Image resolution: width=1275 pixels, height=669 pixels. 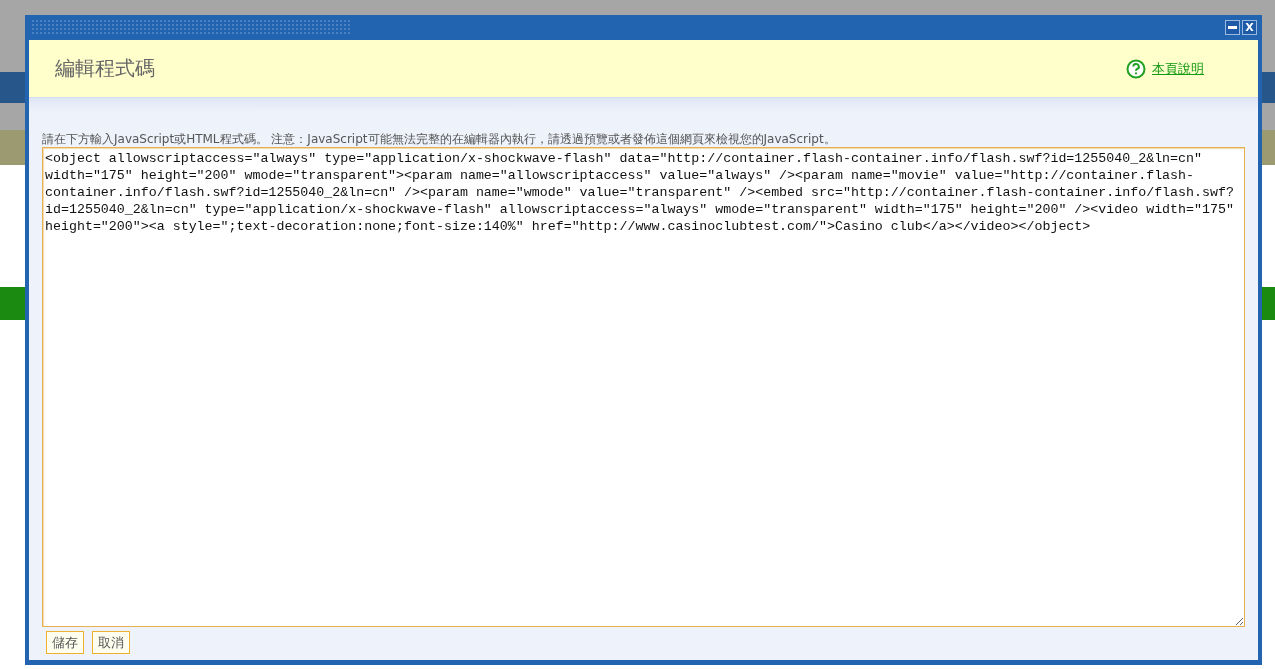 What do you see at coordinates (1178, 68) in the screenshot?
I see `help-link: 本頁說明` at bounding box center [1178, 68].